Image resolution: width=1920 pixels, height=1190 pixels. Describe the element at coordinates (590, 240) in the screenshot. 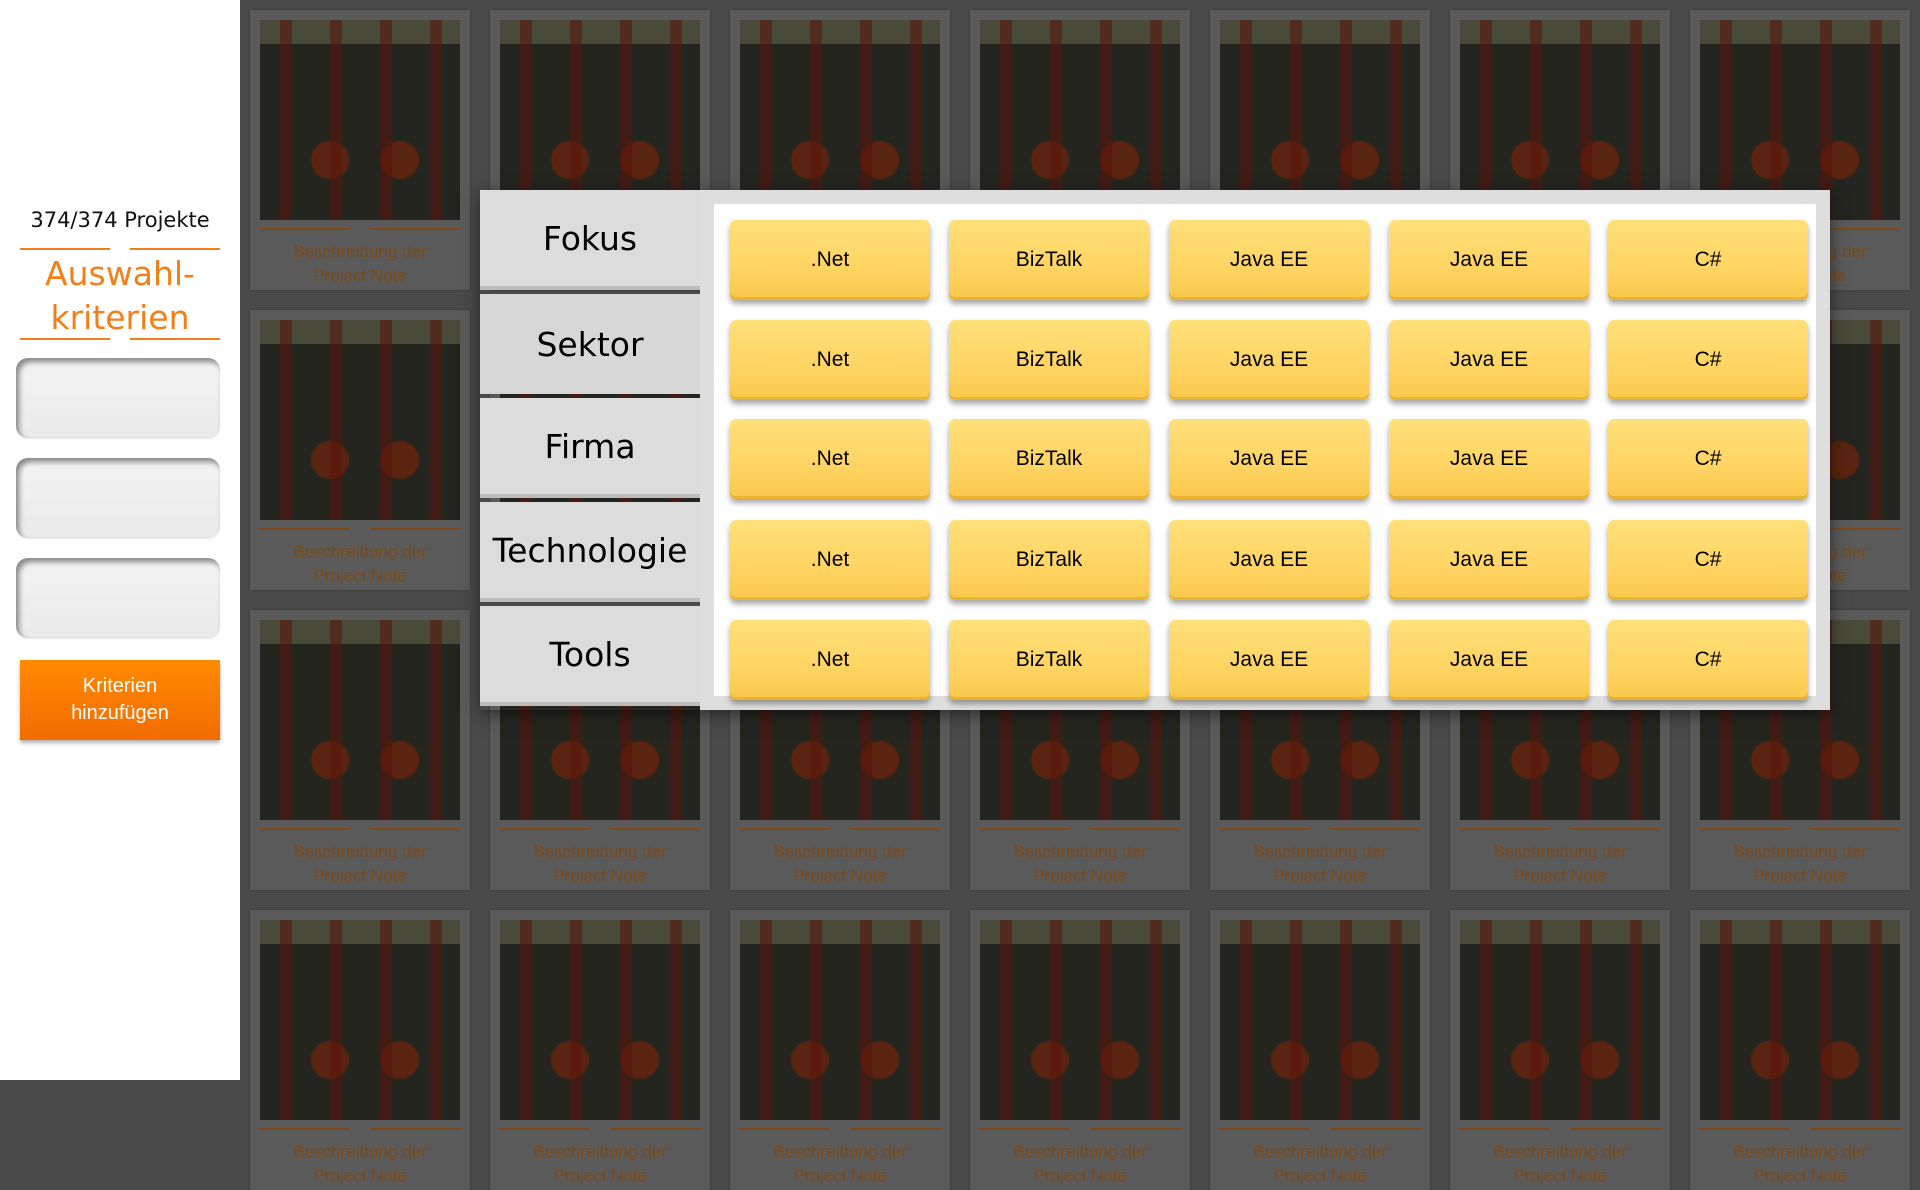

I see `tab-fokus: Fokus` at that location.